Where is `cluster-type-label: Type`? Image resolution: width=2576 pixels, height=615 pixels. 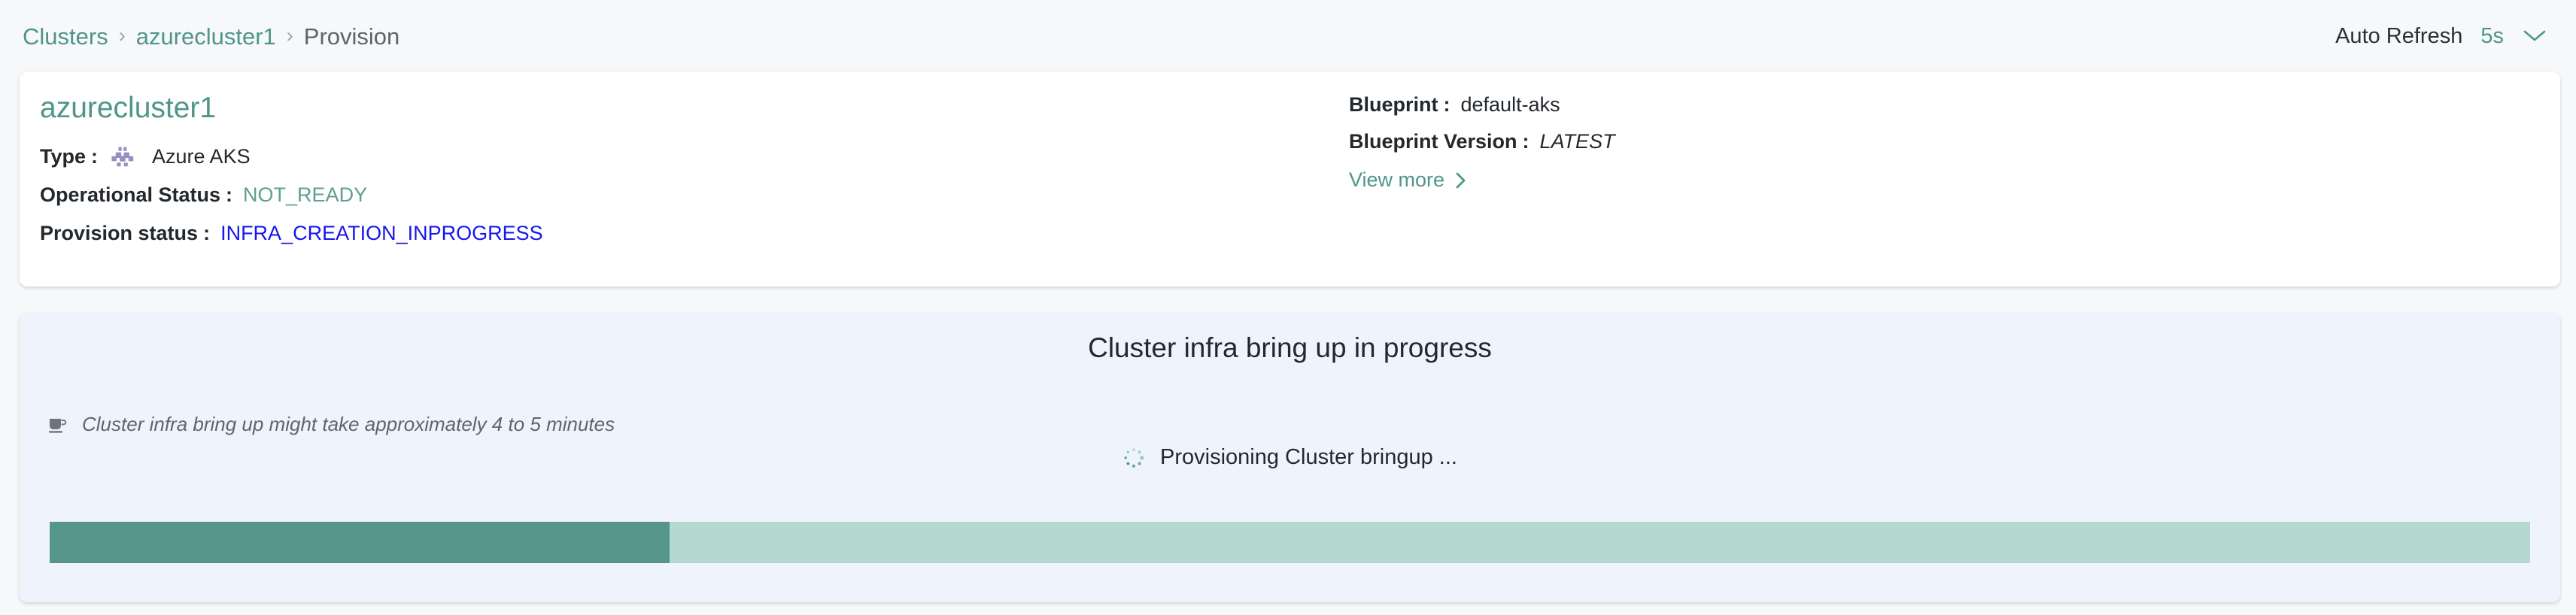 cluster-type-label: Type is located at coordinates (64, 156).